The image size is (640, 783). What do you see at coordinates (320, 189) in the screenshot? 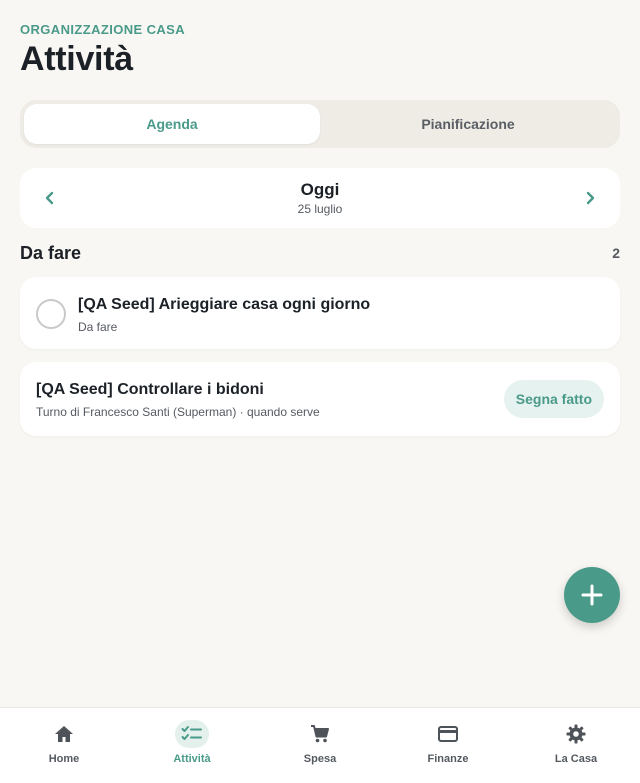
I see `date-label: Oggi` at bounding box center [320, 189].